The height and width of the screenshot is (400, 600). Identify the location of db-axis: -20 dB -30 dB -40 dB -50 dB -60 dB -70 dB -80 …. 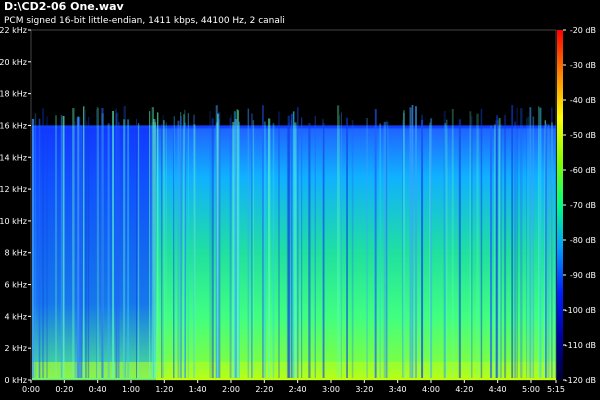
(579, 205).